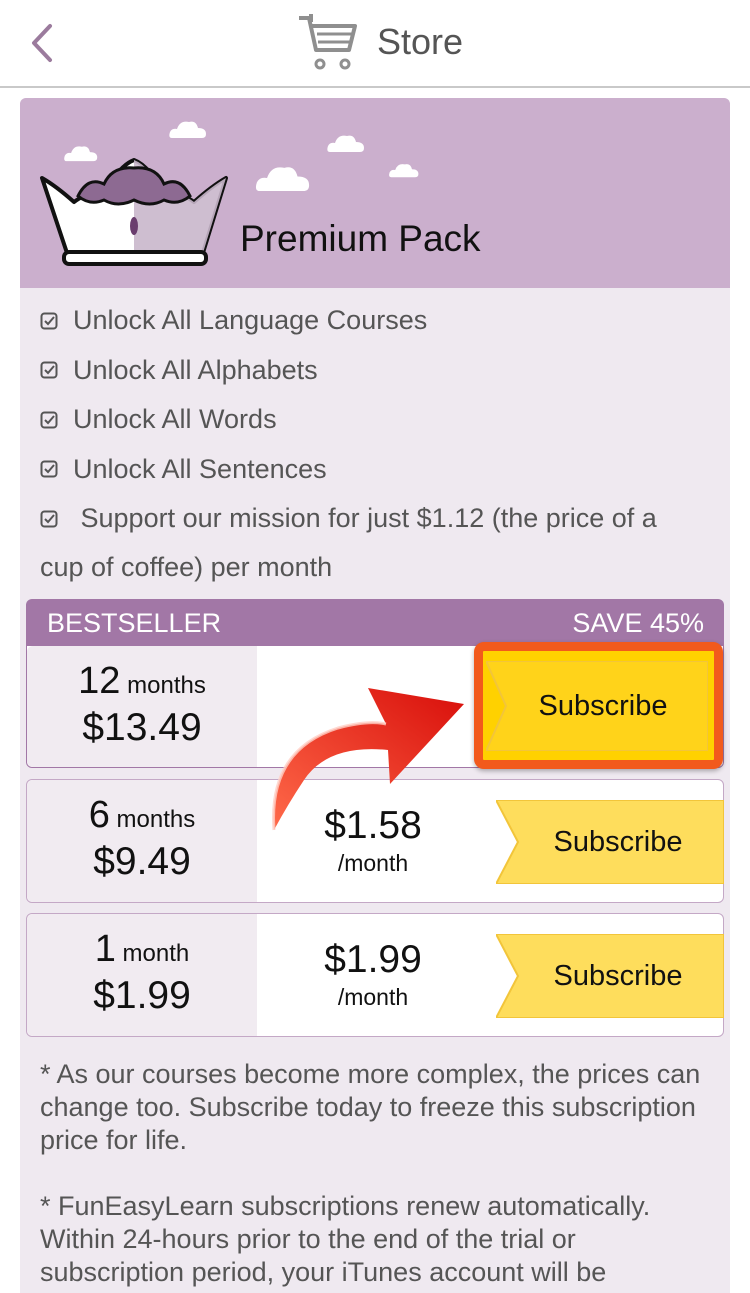 This screenshot has height=1293, width=750. I want to click on pack-title: Premium Pack, so click(360, 238).